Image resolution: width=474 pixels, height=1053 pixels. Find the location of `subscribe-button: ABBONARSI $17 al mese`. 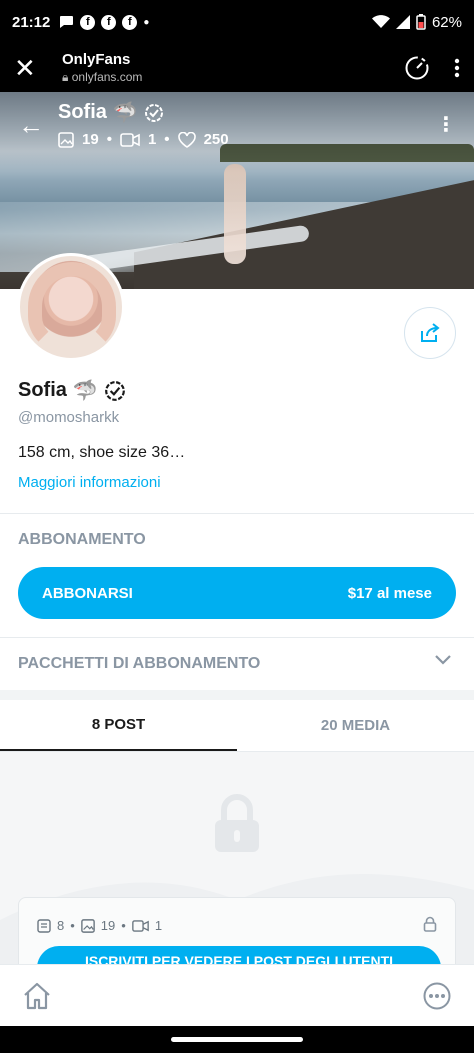

subscribe-button: ABBONARSI $17 al mese is located at coordinates (237, 593).